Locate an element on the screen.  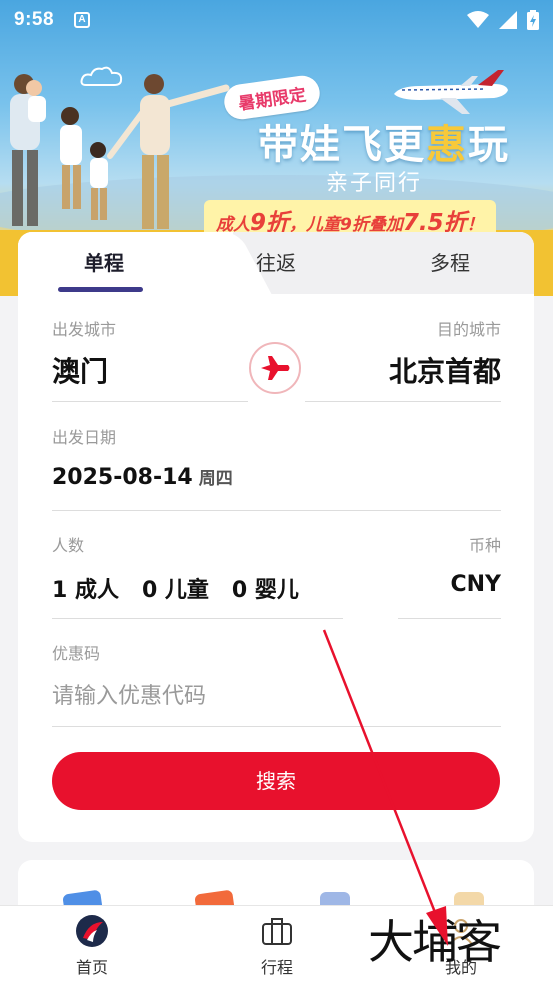
home-logo-icon is located at coordinates (92, 931).